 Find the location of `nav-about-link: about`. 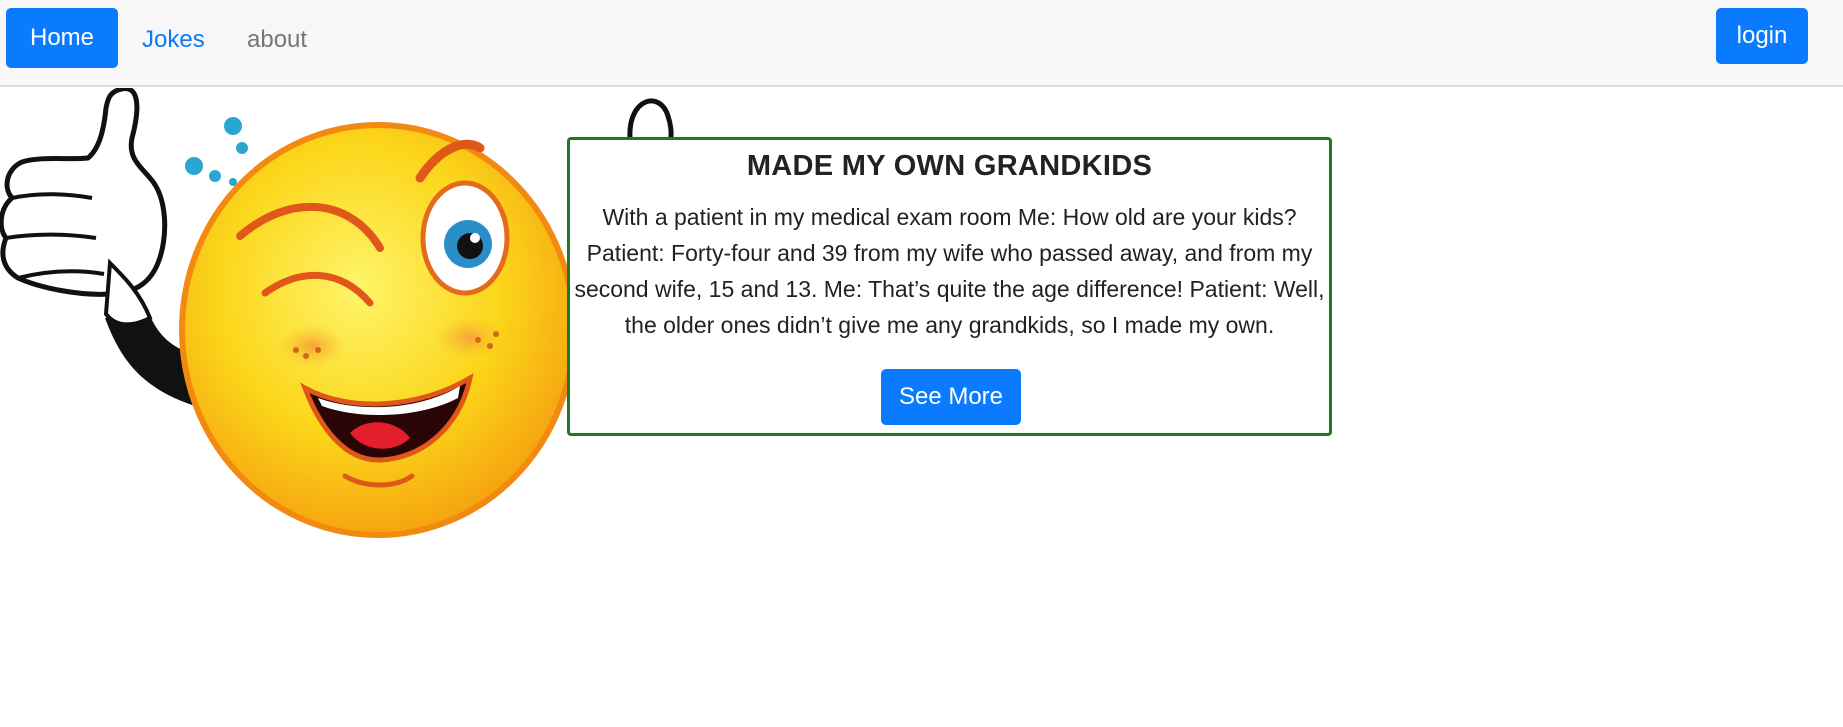

nav-about-link: about is located at coordinates (277, 40).